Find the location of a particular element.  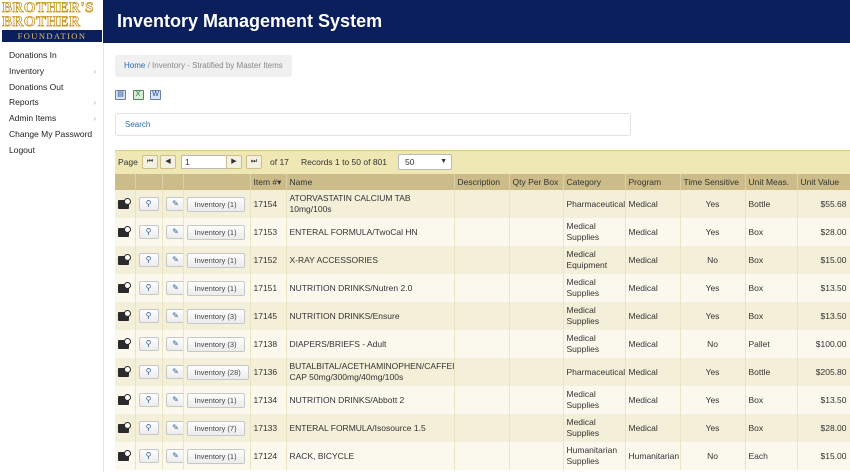

sidebar-item-label: Donations Out is located at coordinates (36, 86).